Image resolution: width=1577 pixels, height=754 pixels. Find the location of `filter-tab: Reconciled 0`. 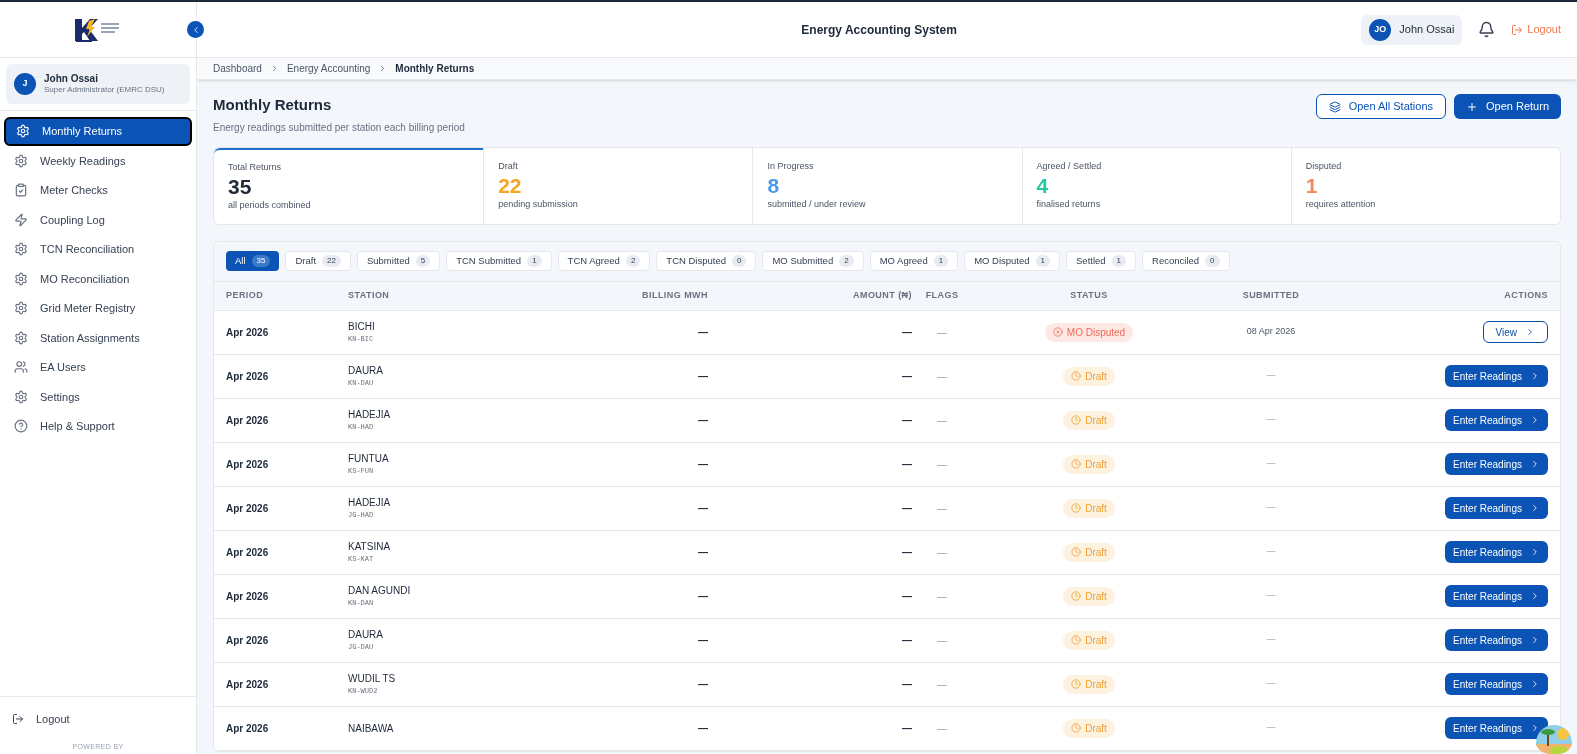

filter-tab: Reconciled 0 is located at coordinates (1186, 261).